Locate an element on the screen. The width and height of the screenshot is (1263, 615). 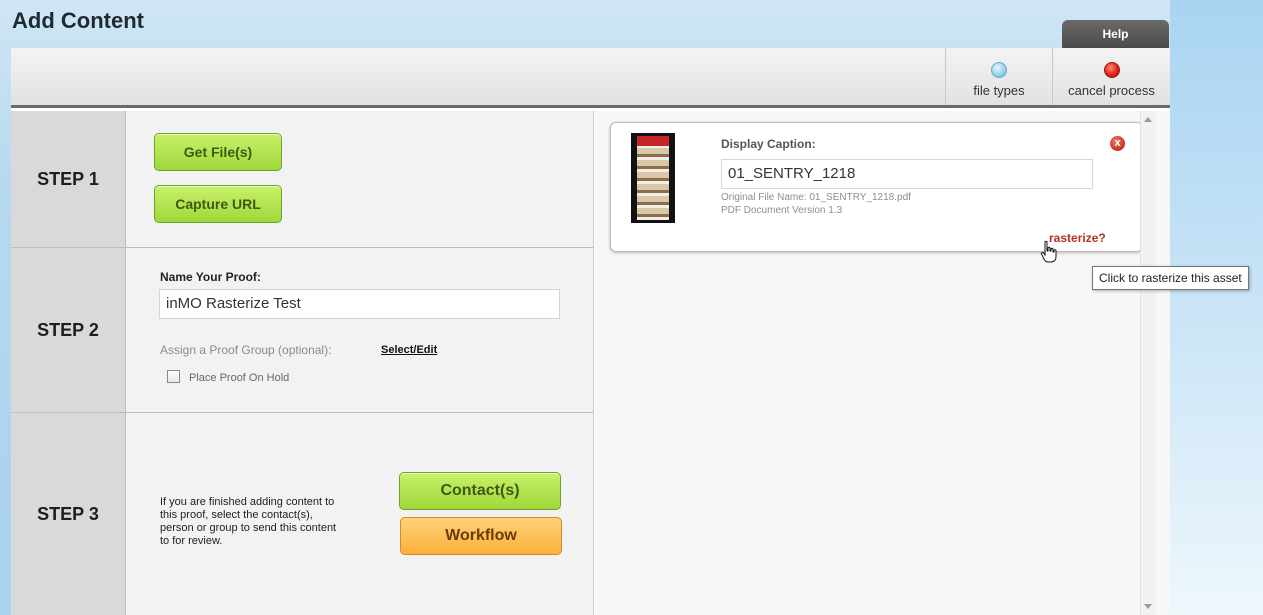
thumbnail-image is located at coordinates (653, 178).